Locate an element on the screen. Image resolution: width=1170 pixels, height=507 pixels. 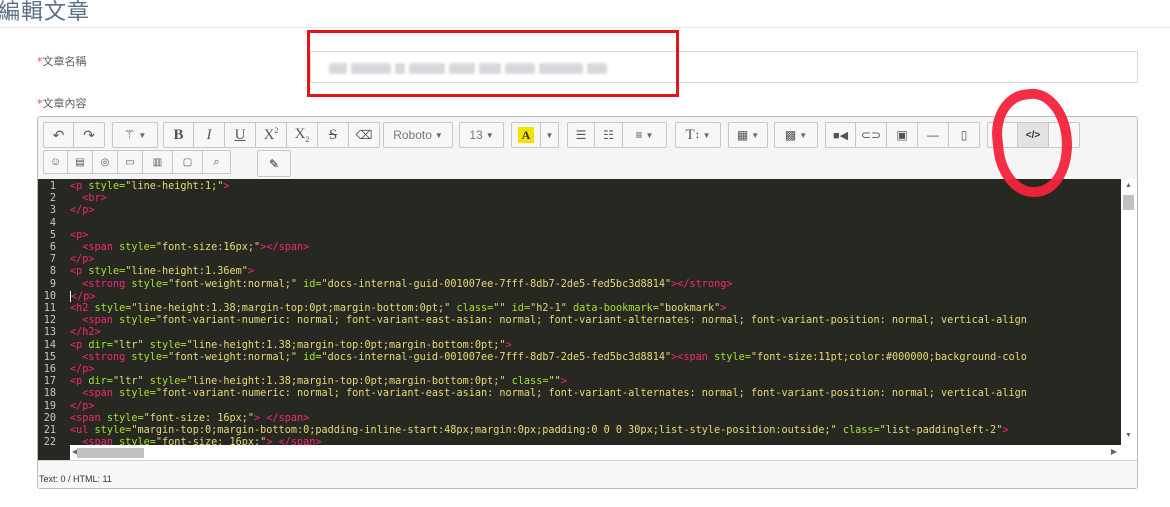
file-button: ▤ is located at coordinates (80, 162).